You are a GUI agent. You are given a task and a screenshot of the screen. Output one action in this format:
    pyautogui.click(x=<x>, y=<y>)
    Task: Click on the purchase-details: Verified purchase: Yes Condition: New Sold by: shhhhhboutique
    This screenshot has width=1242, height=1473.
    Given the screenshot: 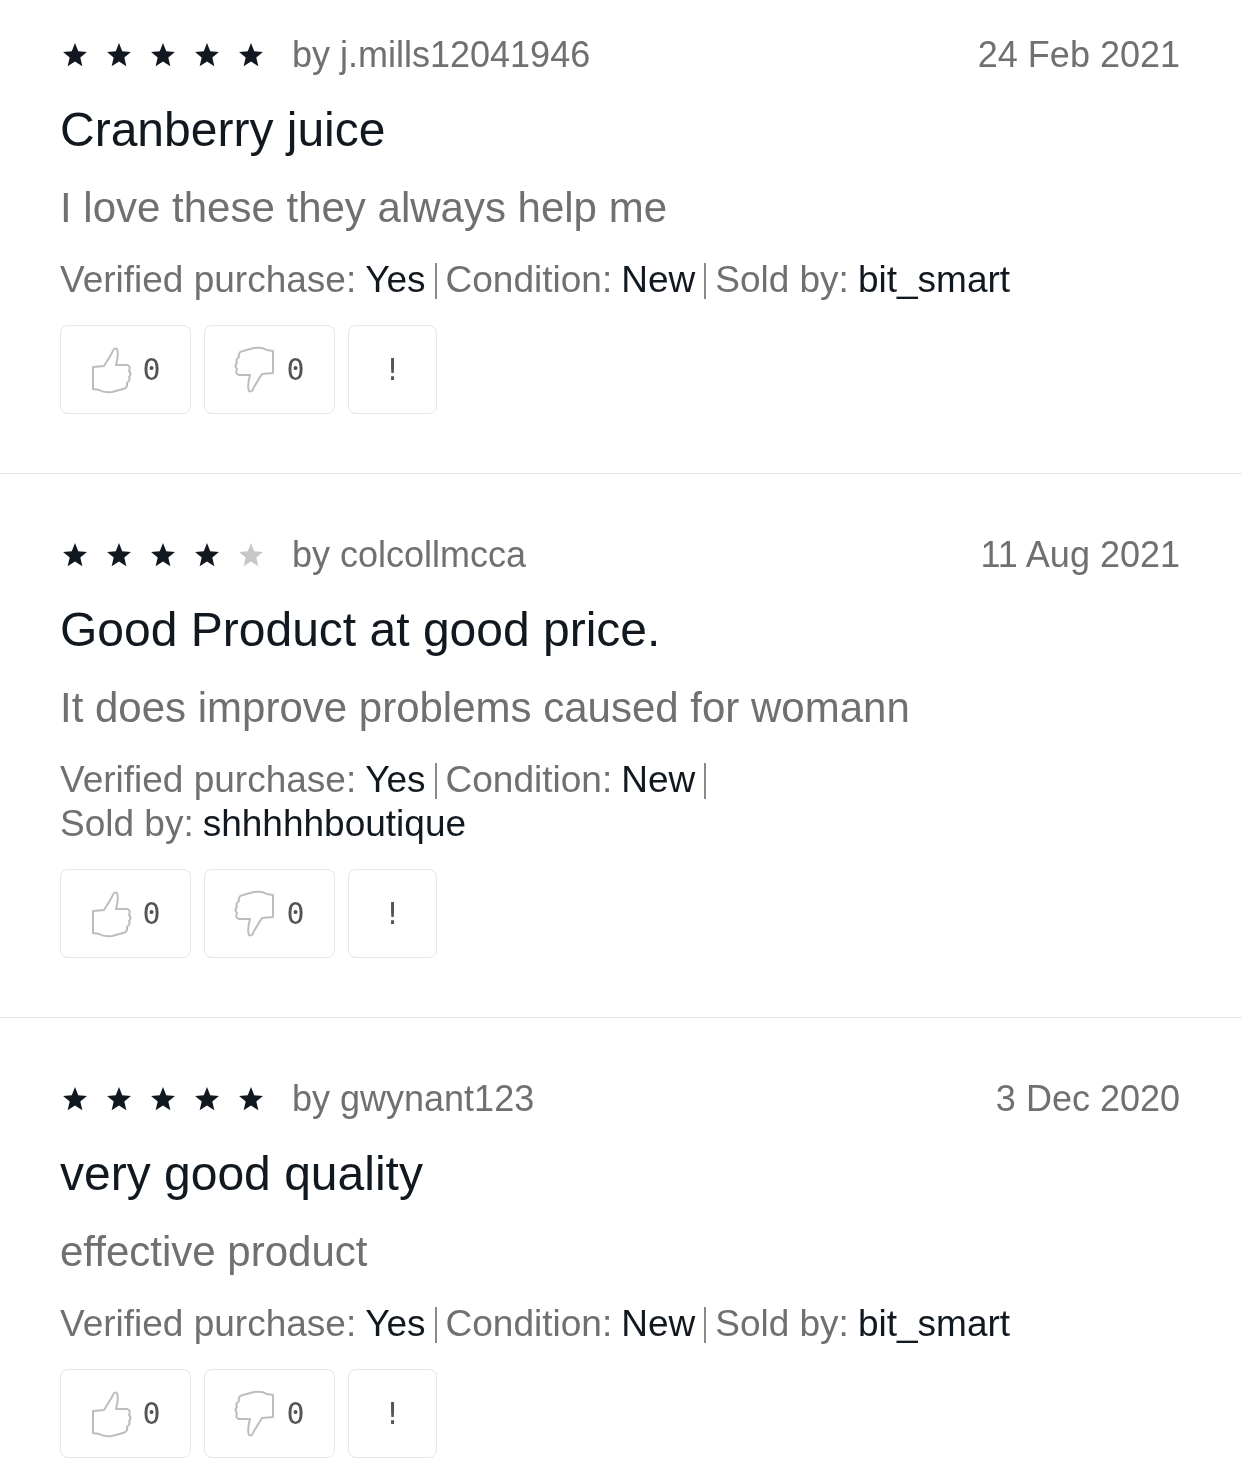 What is the action you would take?
    pyautogui.click(x=585, y=802)
    